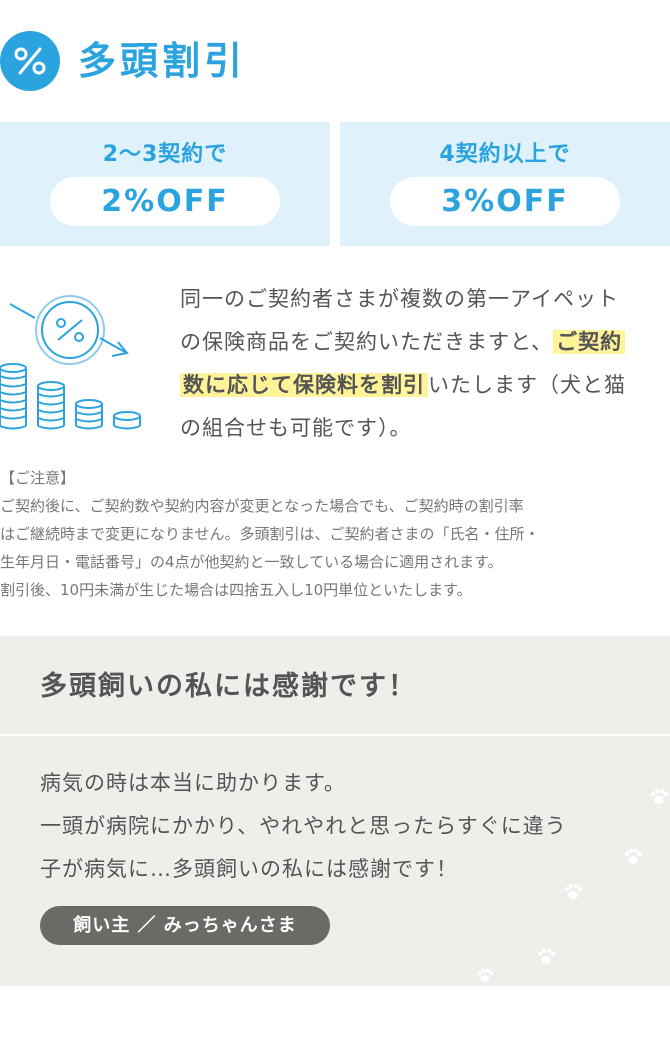 The image size is (670, 1047). What do you see at coordinates (367, 342) in the screenshot?
I see `description-part: の保険商品をご契約いただきますと、` at bounding box center [367, 342].